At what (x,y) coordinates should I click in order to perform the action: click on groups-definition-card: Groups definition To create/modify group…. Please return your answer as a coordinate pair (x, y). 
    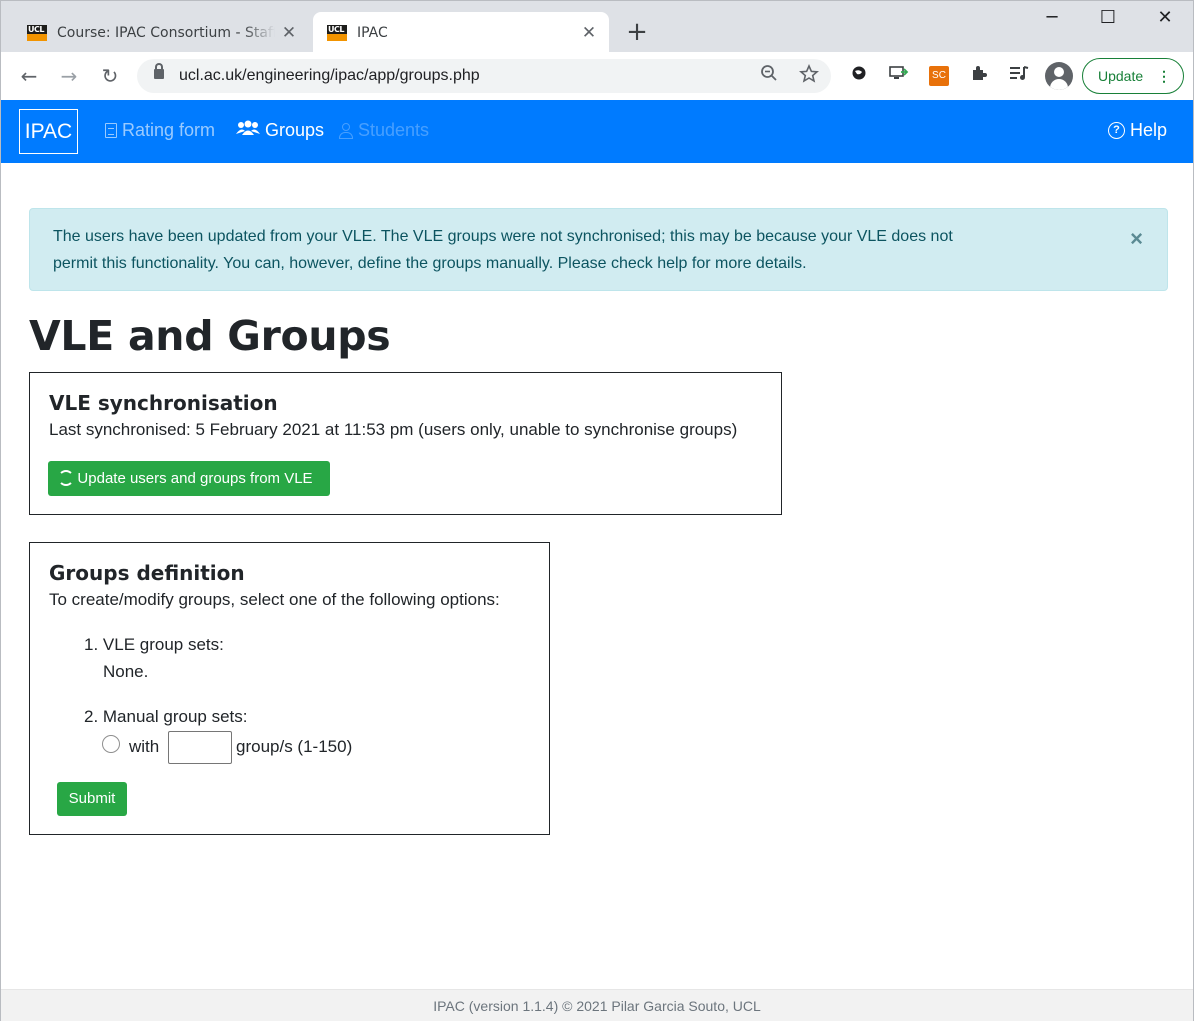
    Looking at the image, I should click on (289, 688).